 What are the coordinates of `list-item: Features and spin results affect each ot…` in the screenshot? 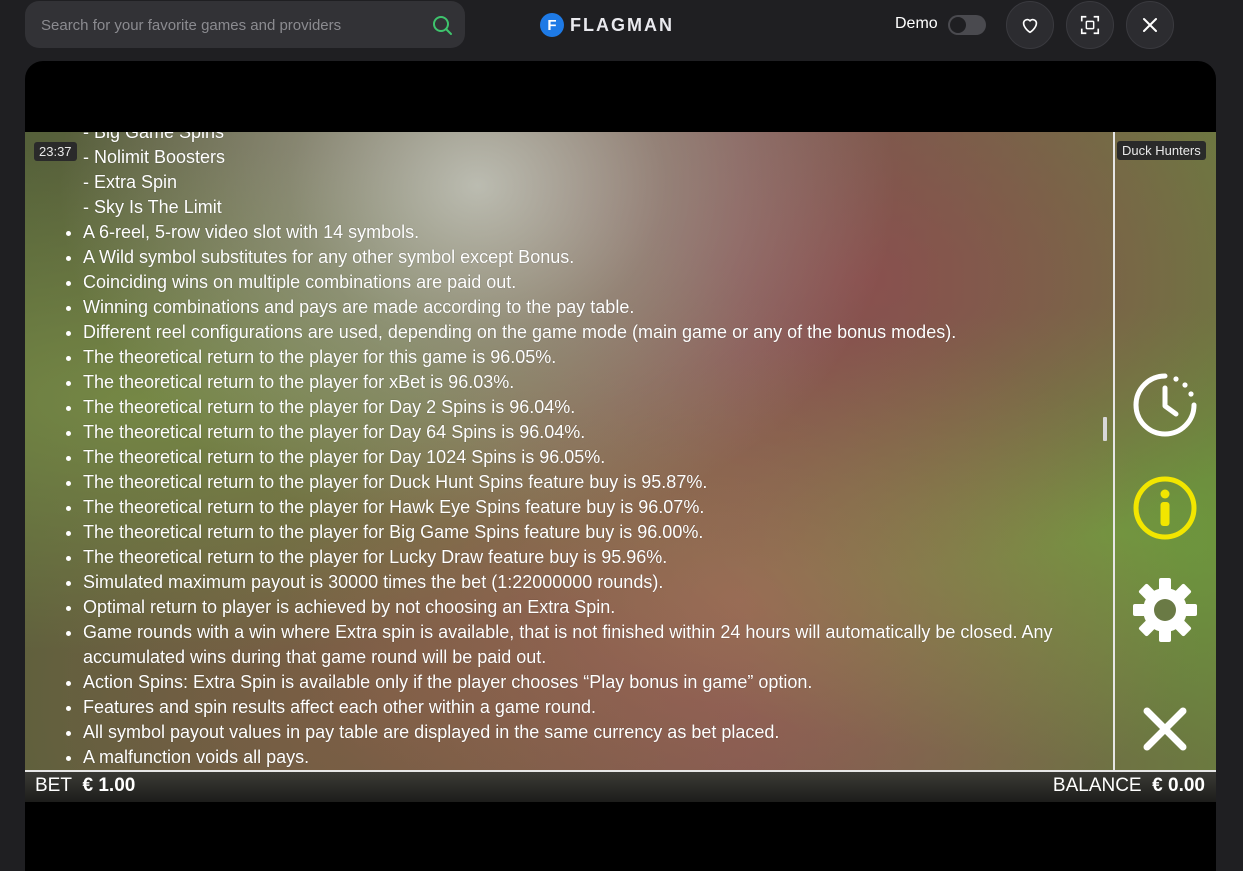 It's located at (603, 707).